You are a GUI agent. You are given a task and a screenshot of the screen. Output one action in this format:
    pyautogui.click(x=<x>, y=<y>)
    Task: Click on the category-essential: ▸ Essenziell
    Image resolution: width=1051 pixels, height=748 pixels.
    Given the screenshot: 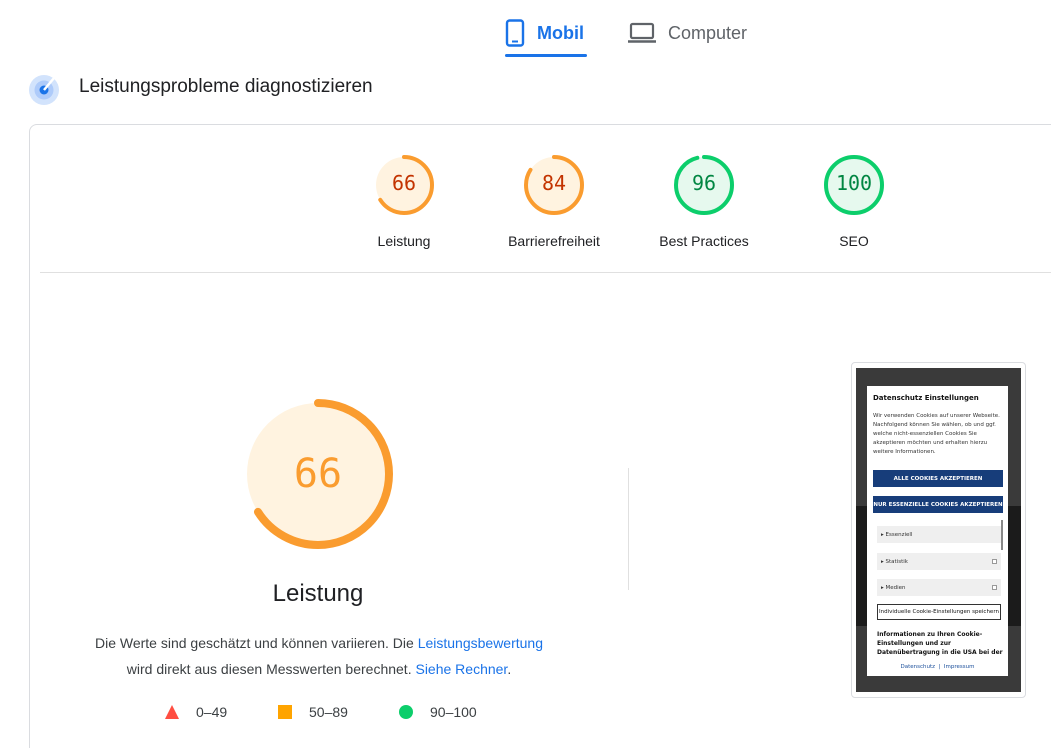 What is the action you would take?
    pyautogui.click(x=939, y=534)
    